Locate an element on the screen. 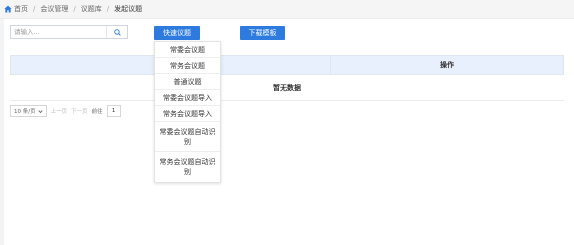  breadcrumb-meeting: 会议管理 is located at coordinates (54, 9).